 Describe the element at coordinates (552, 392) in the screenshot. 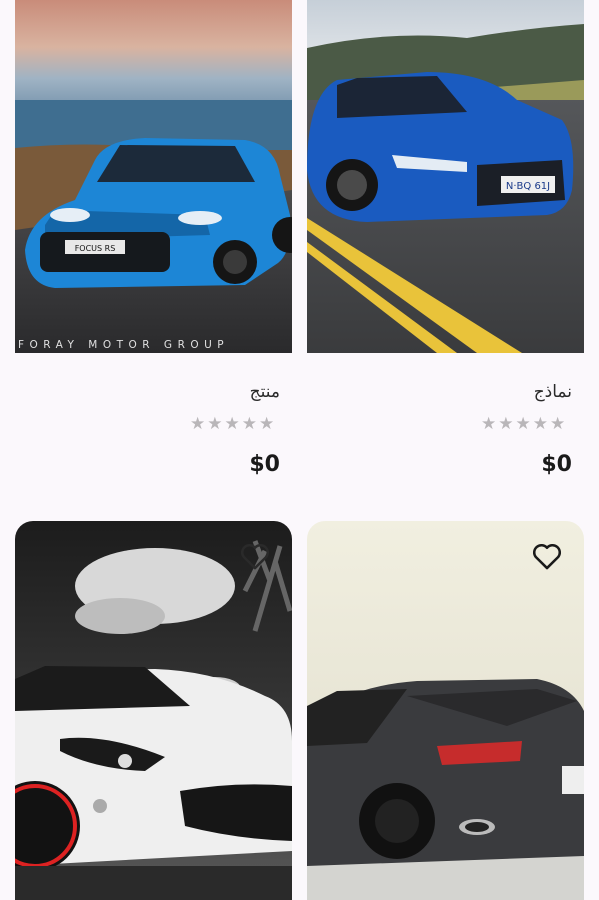

I see `product-title: نماذج` at that location.